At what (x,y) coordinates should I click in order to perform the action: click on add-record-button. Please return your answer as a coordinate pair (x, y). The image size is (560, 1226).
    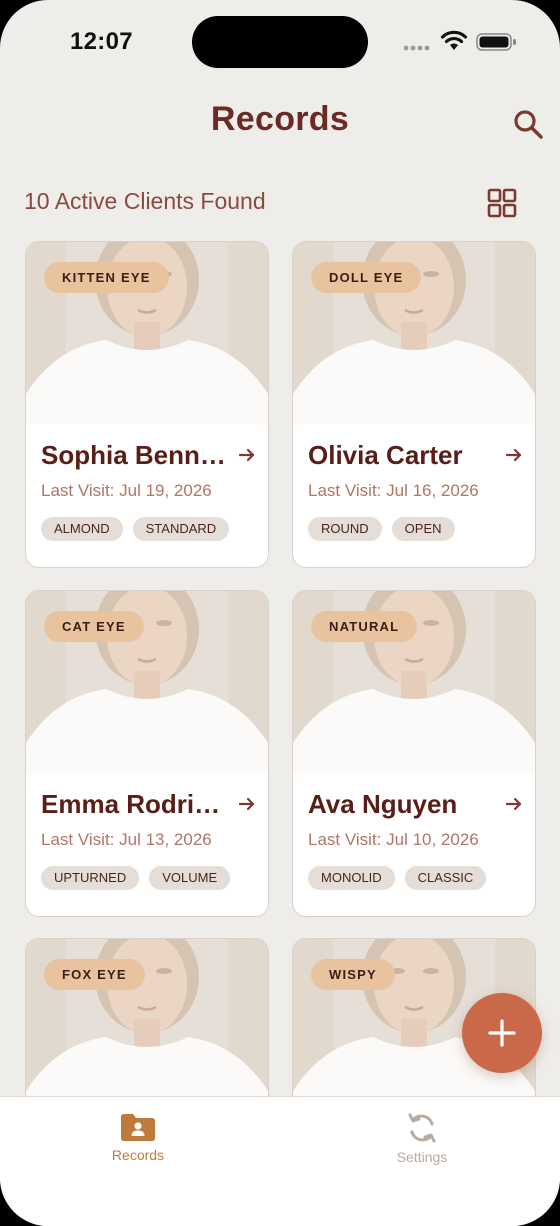
    Looking at the image, I should click on (502, 1033).